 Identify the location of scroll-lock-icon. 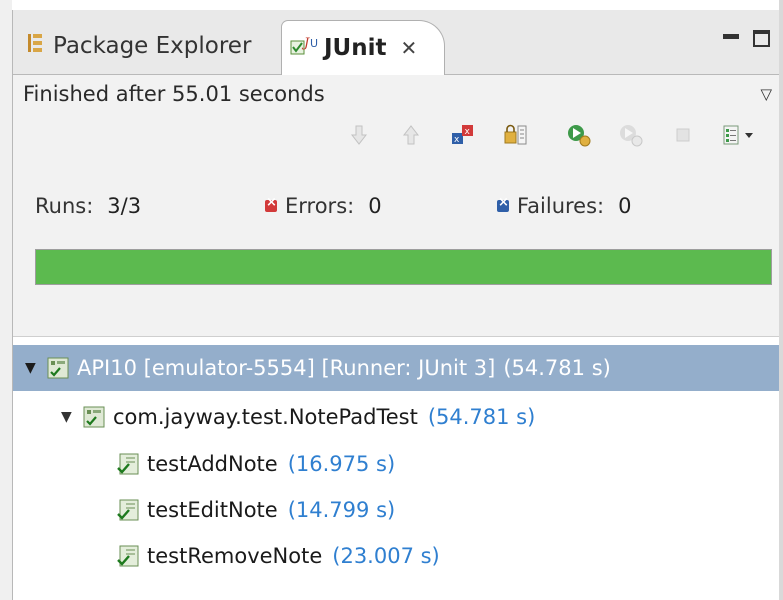
(515, 135).